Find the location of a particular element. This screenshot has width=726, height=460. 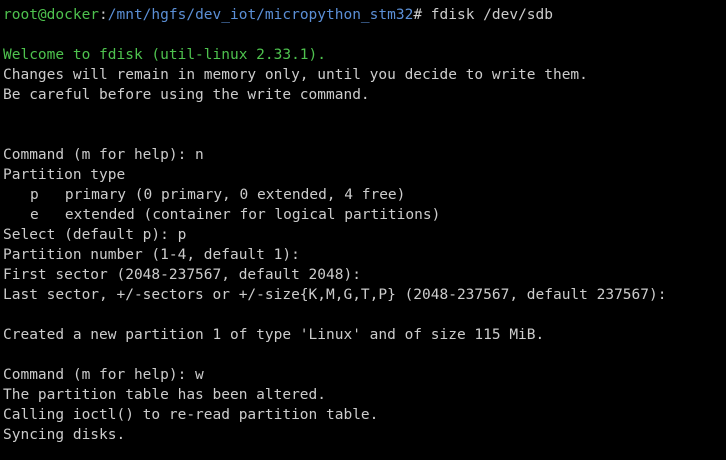

prompt-path: /mnt/hgfs/dev_iot/micropython_stm32 is located at coordinates (260, 15).